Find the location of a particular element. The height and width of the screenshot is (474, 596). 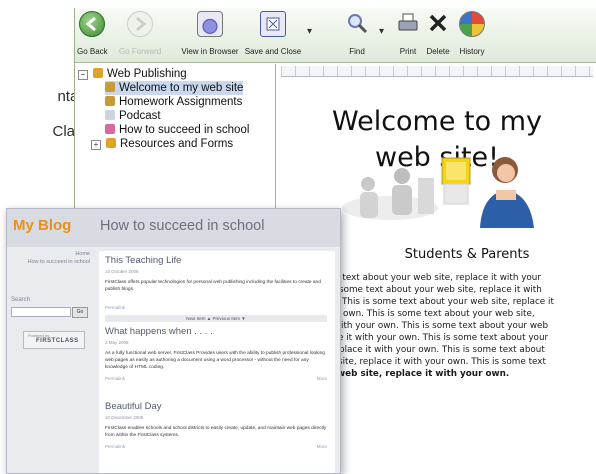

ruler is located at coordinates (437, 71).